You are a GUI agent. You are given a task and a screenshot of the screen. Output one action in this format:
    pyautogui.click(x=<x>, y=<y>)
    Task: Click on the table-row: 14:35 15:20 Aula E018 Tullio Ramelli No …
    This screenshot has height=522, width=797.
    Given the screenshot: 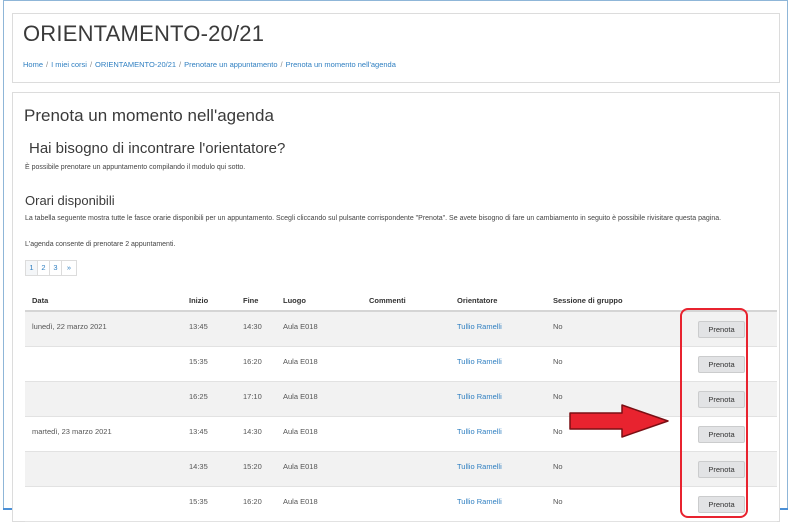 What is the action you would take?
    pyautogui.click(x=401, y=469)
    